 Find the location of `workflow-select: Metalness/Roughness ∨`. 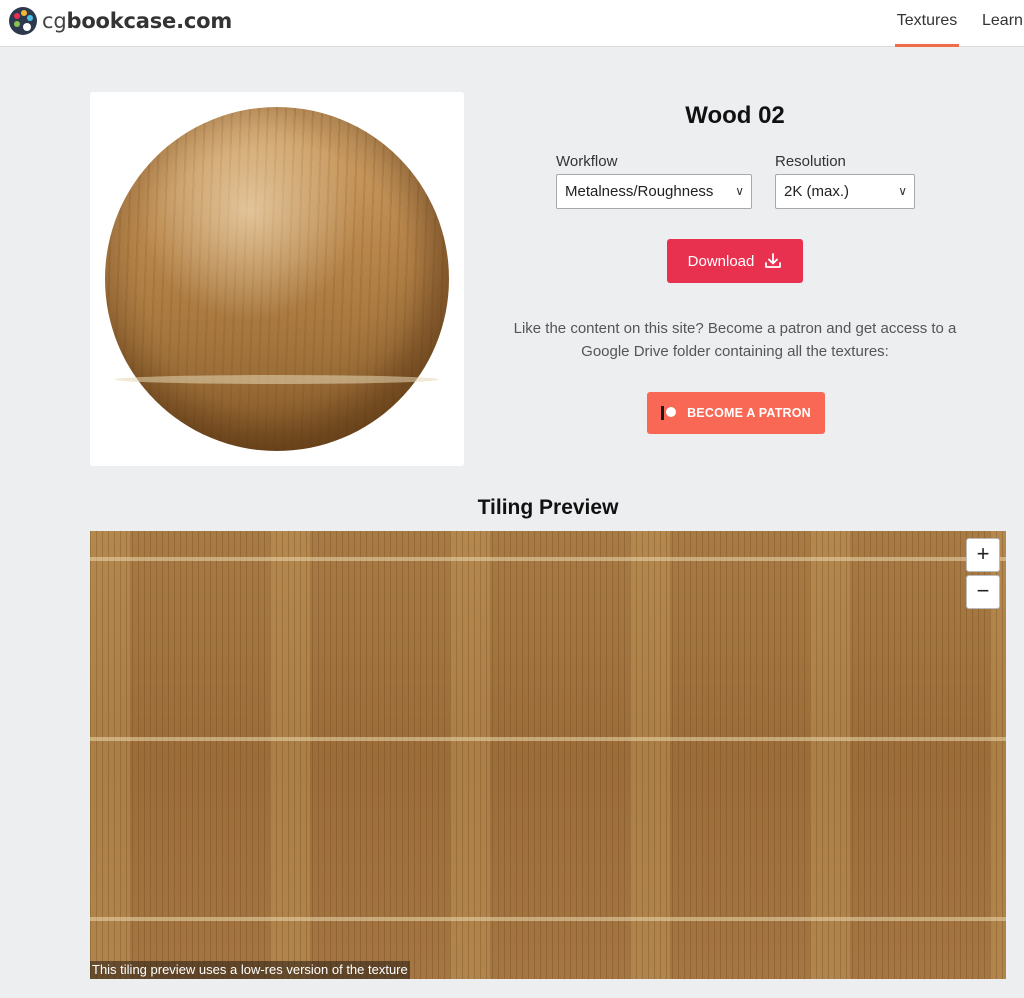

workflow-select: Metalness/Roughness ∨ is located at coordinates (654, 191).